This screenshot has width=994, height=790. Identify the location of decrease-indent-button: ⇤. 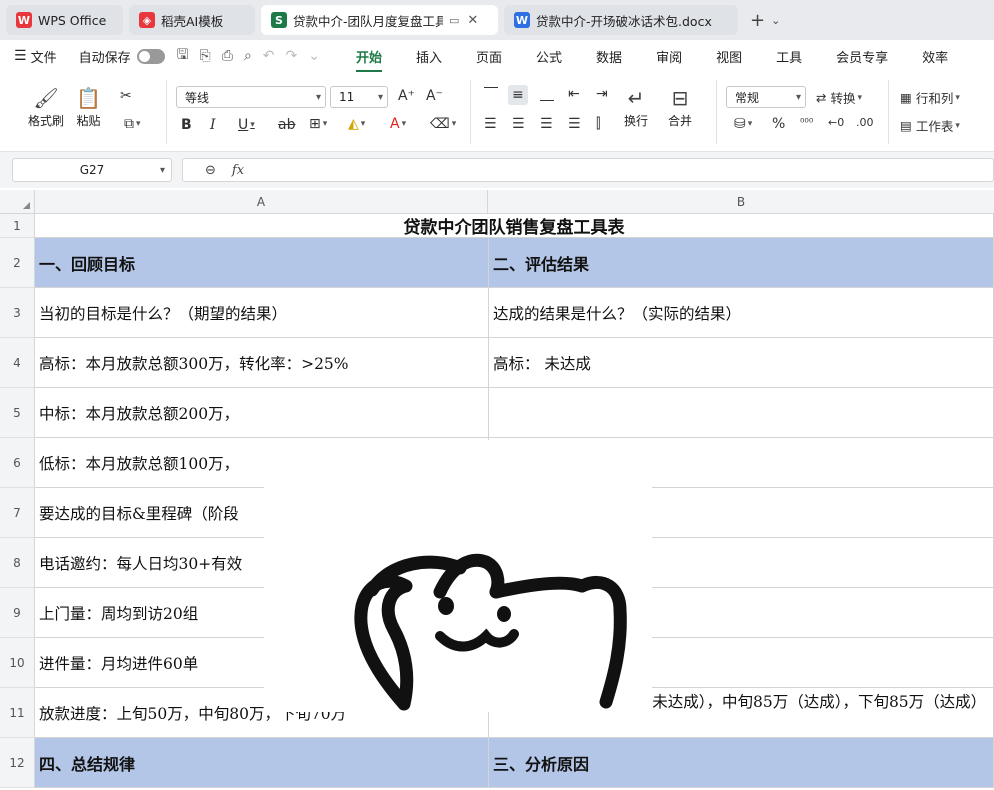
(574, 94).